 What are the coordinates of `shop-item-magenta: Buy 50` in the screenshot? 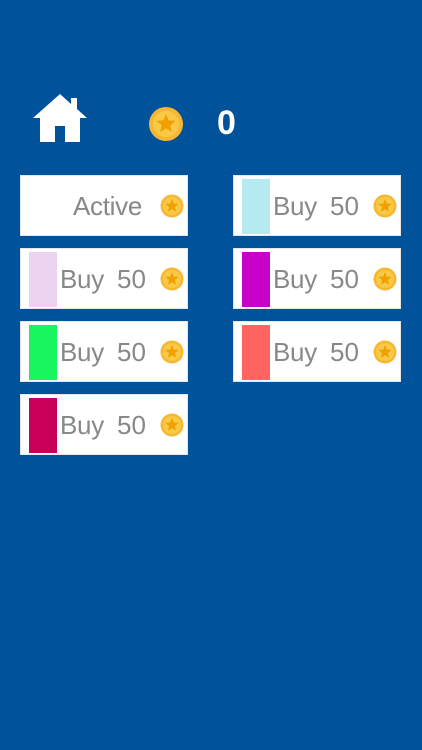 It's located at (317, 278).